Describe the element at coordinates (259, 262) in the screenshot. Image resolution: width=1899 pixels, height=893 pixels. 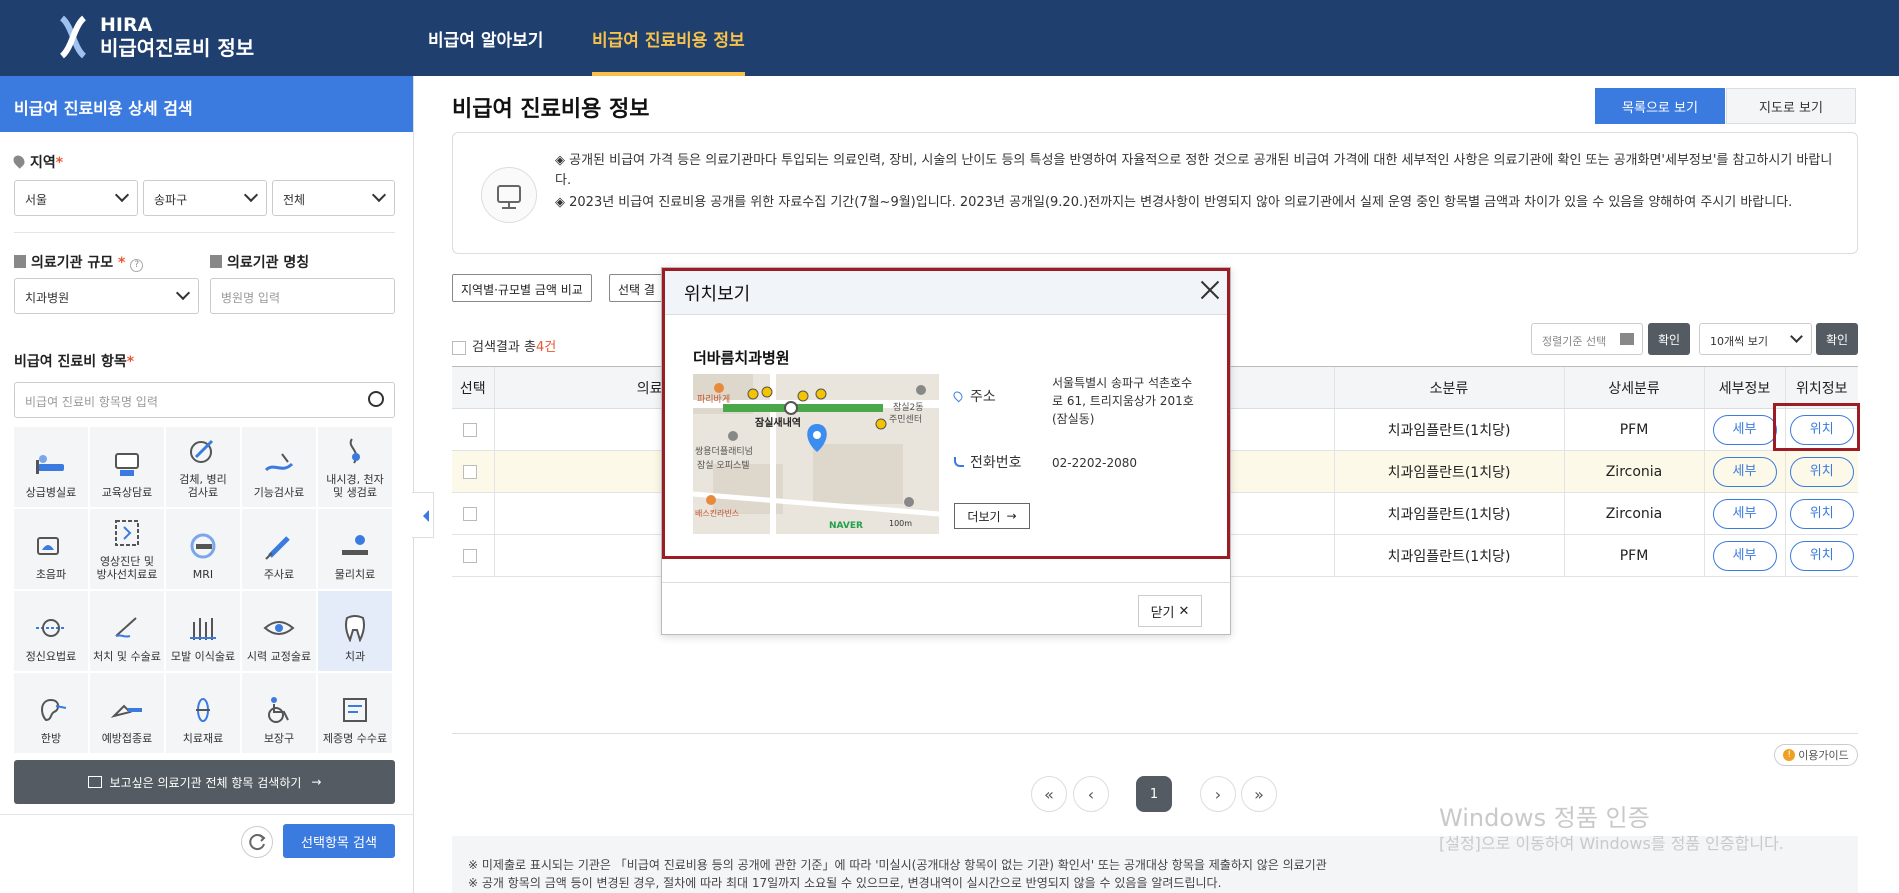
I see `hospital-name-label: 의료기관 명칭` at that location.